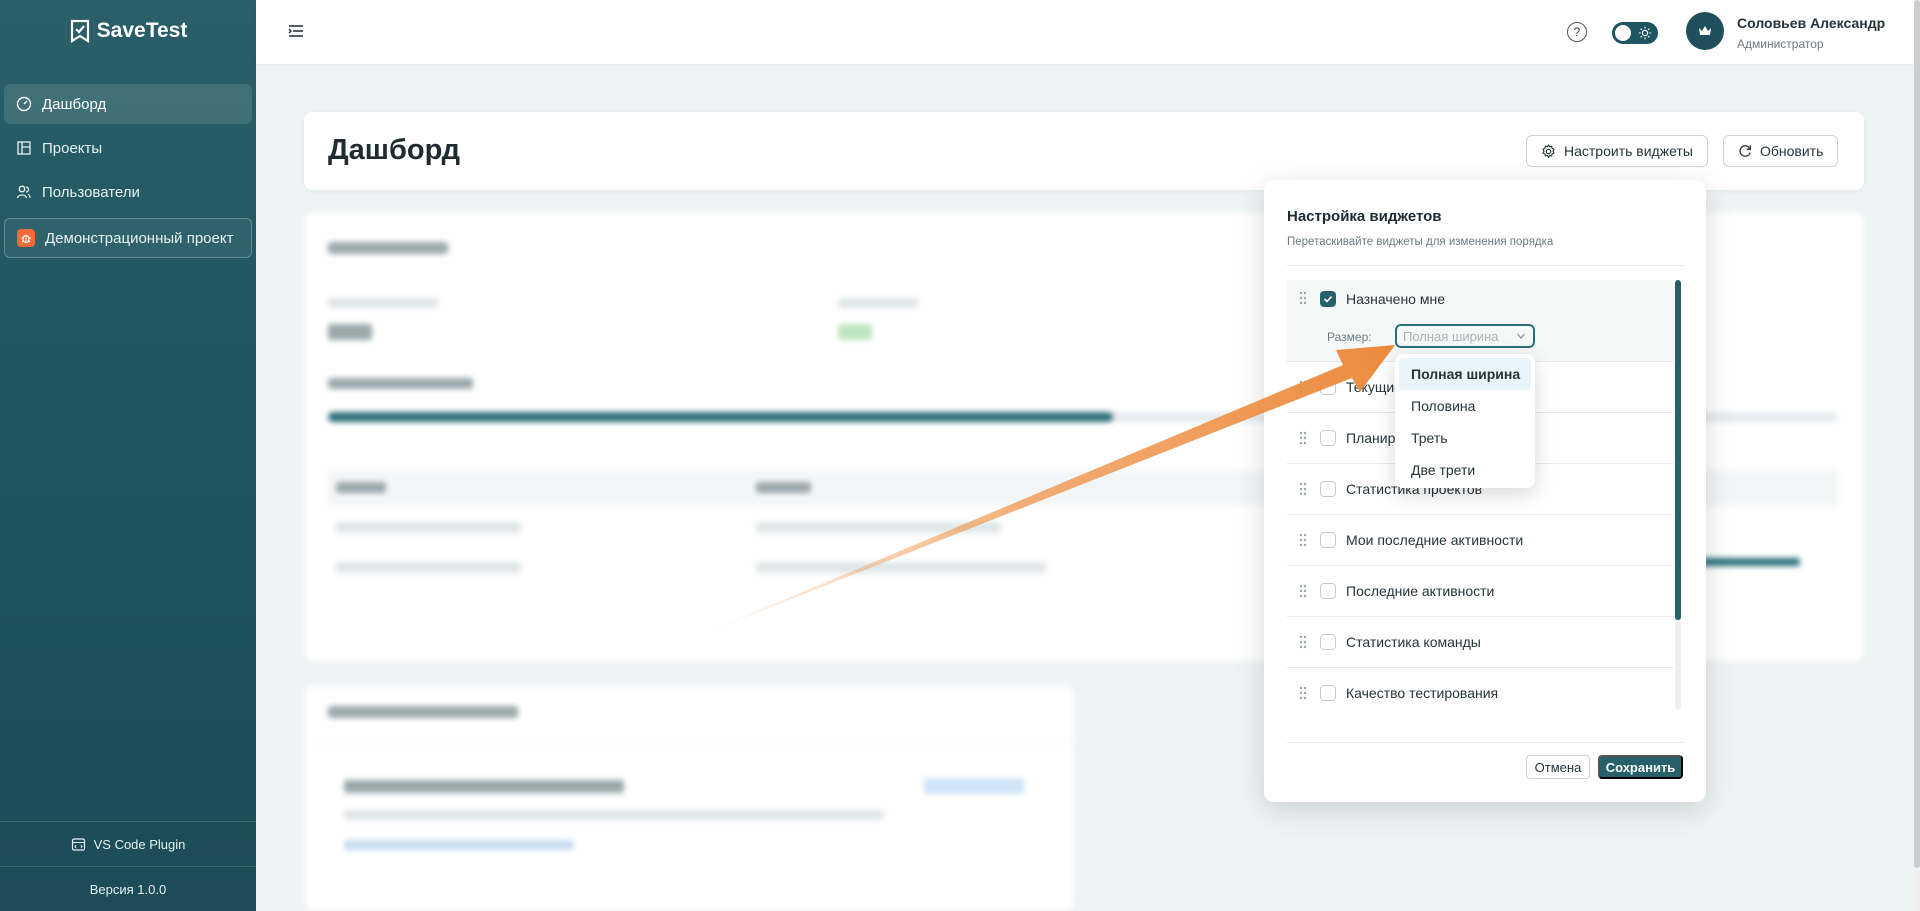 Image resolution: width=1920 pixels, height=911 pixels. What do you see at coordinates (1635, 33) in the screenshot?
I see `theme-toggle` at bounding box center [1635, 33].